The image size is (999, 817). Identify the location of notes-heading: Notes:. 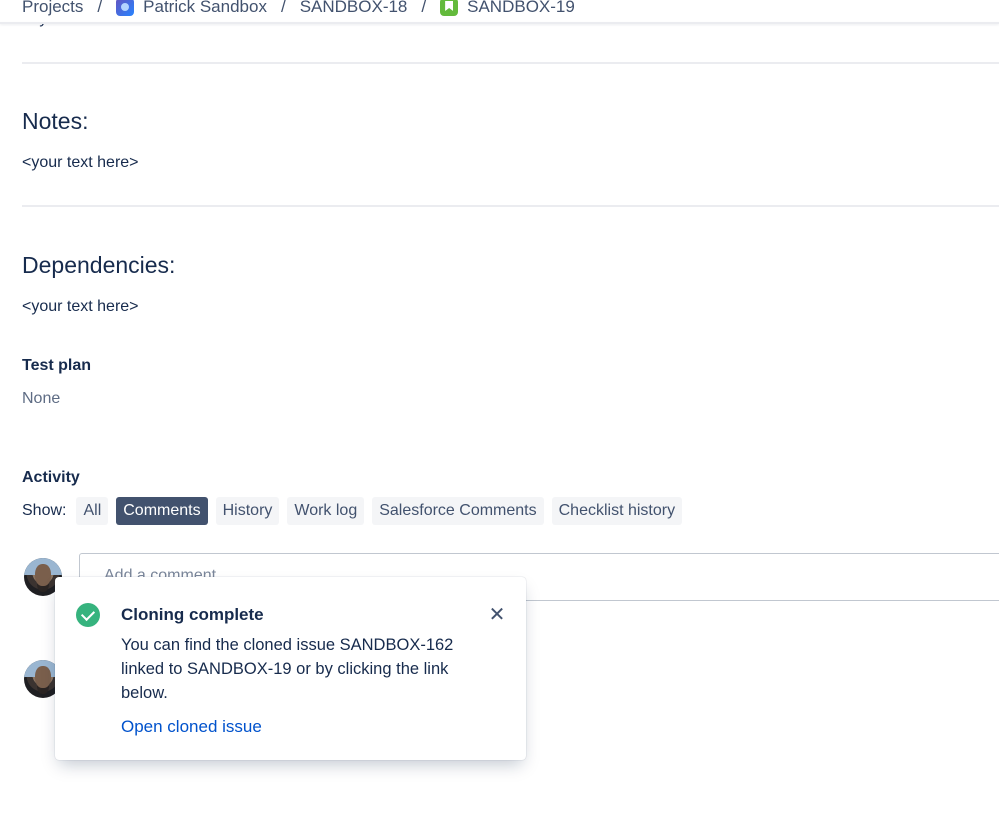
(55, 121).